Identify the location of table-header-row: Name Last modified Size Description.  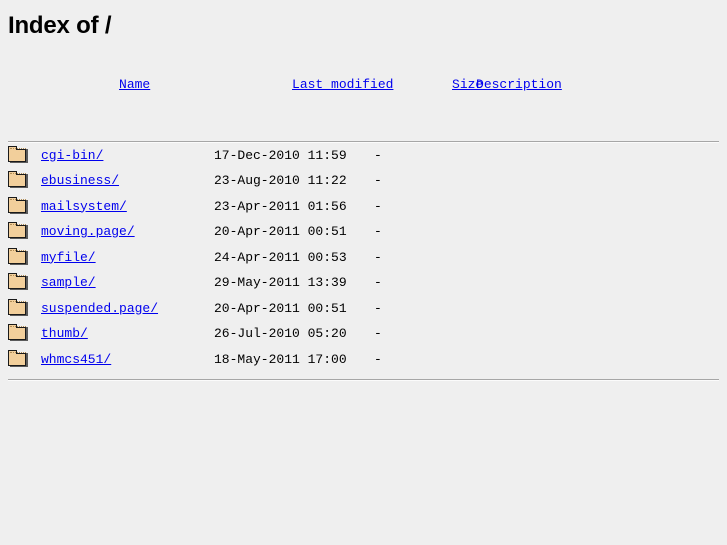
(364, 81).